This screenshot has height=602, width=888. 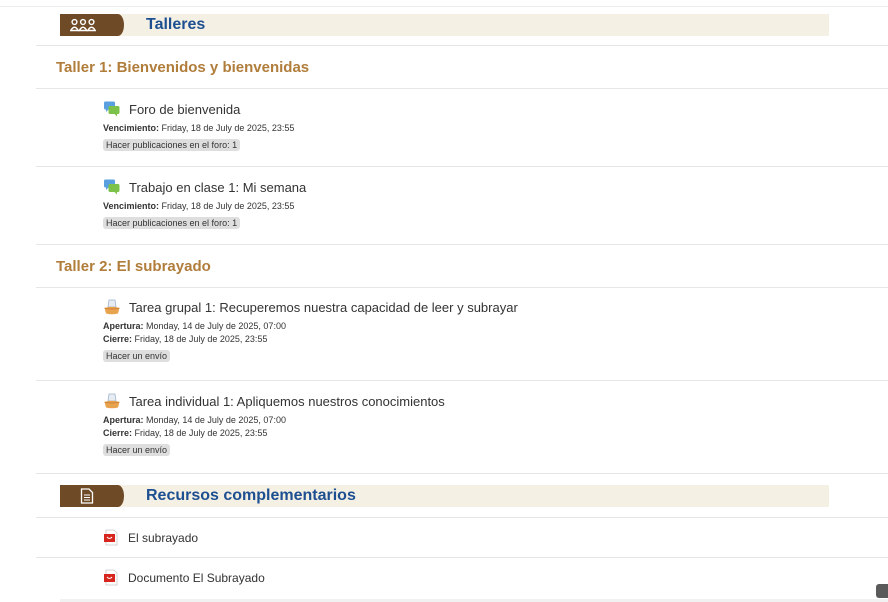 I want to click on resource-documento-el-subrayado: Documento El Subrayado, so click(x=184, y=578).